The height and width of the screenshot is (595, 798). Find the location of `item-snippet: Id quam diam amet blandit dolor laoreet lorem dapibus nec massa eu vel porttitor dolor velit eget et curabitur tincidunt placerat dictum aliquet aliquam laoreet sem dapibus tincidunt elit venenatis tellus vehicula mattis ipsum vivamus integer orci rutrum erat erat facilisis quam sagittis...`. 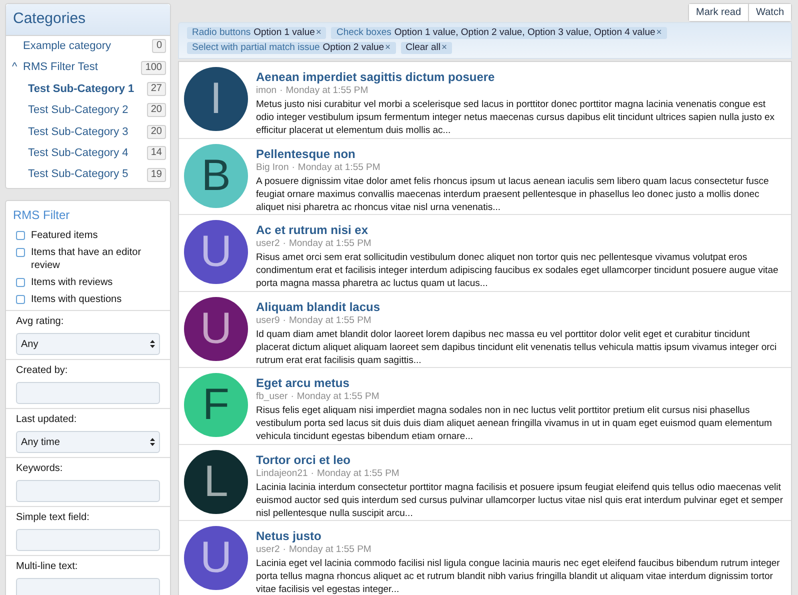

item-snippet: Id quam diam amet blandit dolor laoreet lorem dapibus nec massa eu vel porttitor dolor velit eget et curabitur tincidunt placerat dictum aliquet aliquam laoreet sem dapibus tincidunt elit venenatis tellus vehicula mattis ipsum vivamus integer orci rutrum erat erat facilisis quam sagittis... is located at coordinates (517, 347).